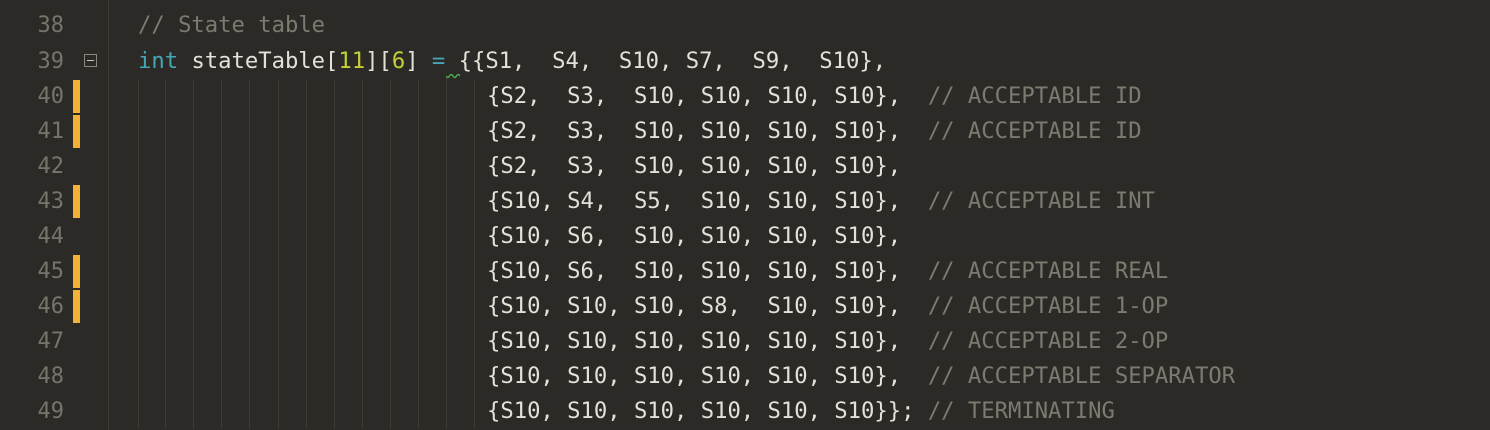  I want to click on bracket: ], so click(412, 61).